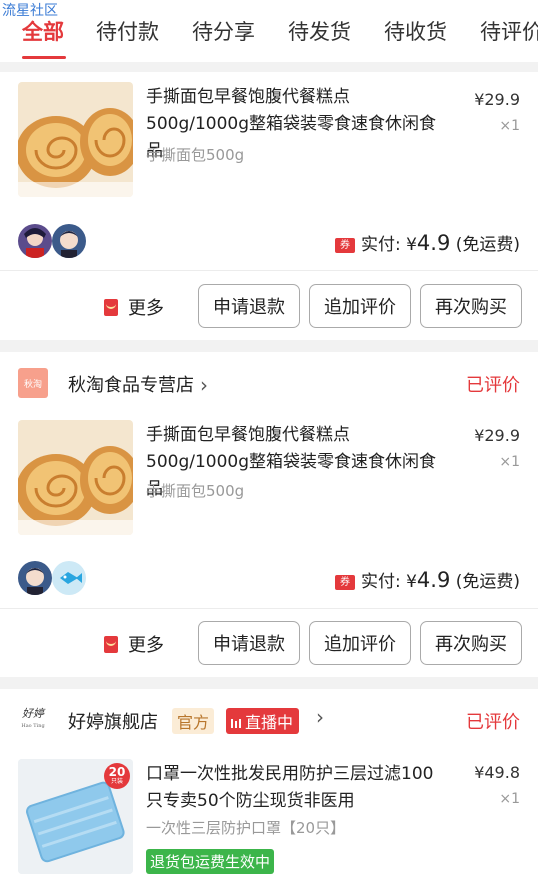  What do you see at coordinates (269, 31) in the screenshot?
I see `order-tabs: 全部 待付款 待分享 待发货 待收货 待评价` at bounding box center [269, 31].